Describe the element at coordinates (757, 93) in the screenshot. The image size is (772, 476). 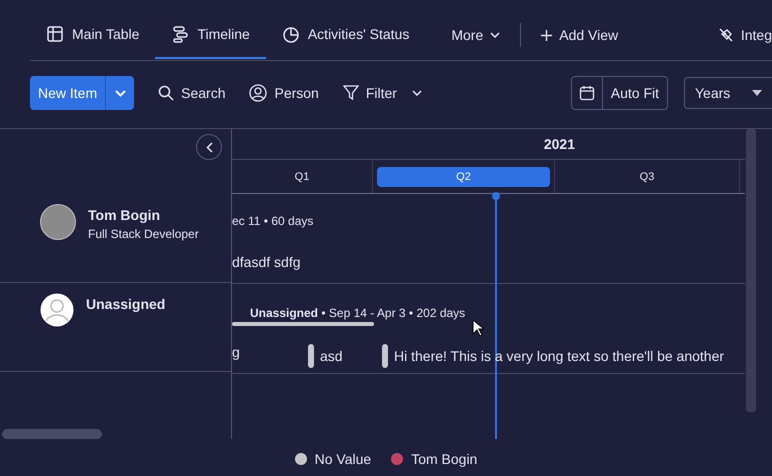
I see `caret-down-icon` at that location.